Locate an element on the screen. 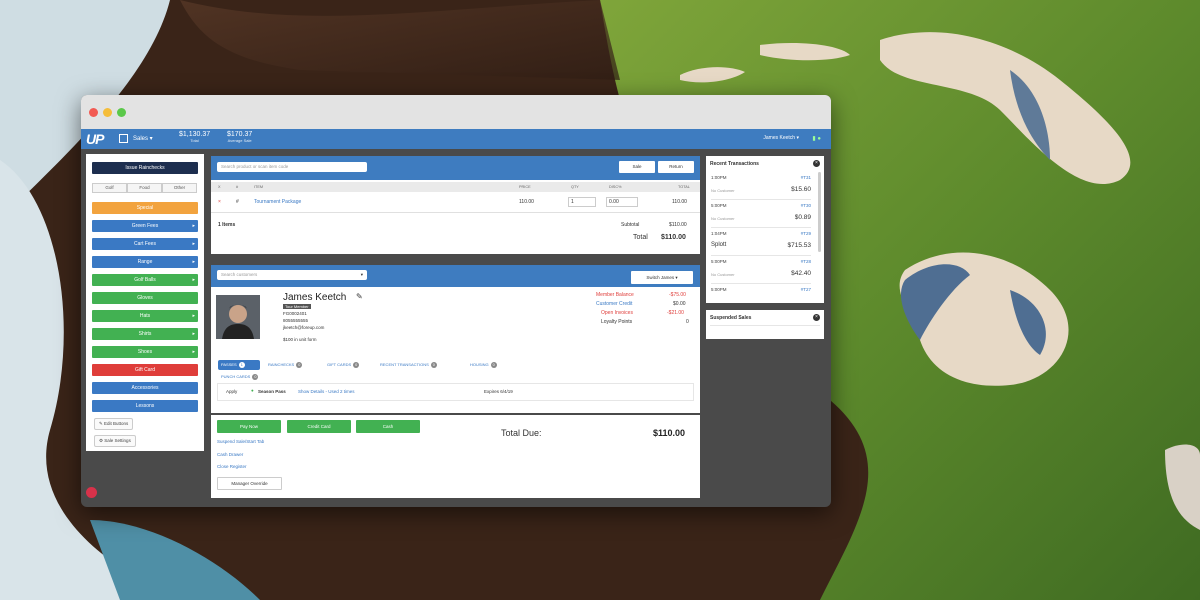 The height and width of the screenshot is (600, 1200). close-register-link: Close Register is located at coordinates (232, 466).